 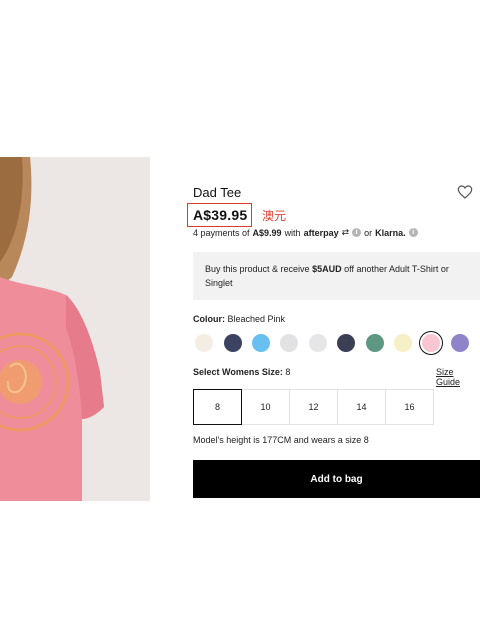 I want to click on colour-label: Colour: Bleached Pink, so click(x=239, y=319).